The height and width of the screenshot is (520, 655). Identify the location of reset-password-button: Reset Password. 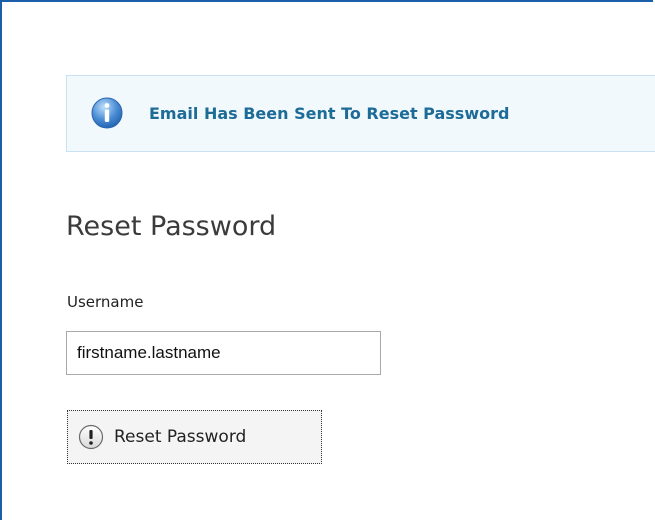
(194, 437).